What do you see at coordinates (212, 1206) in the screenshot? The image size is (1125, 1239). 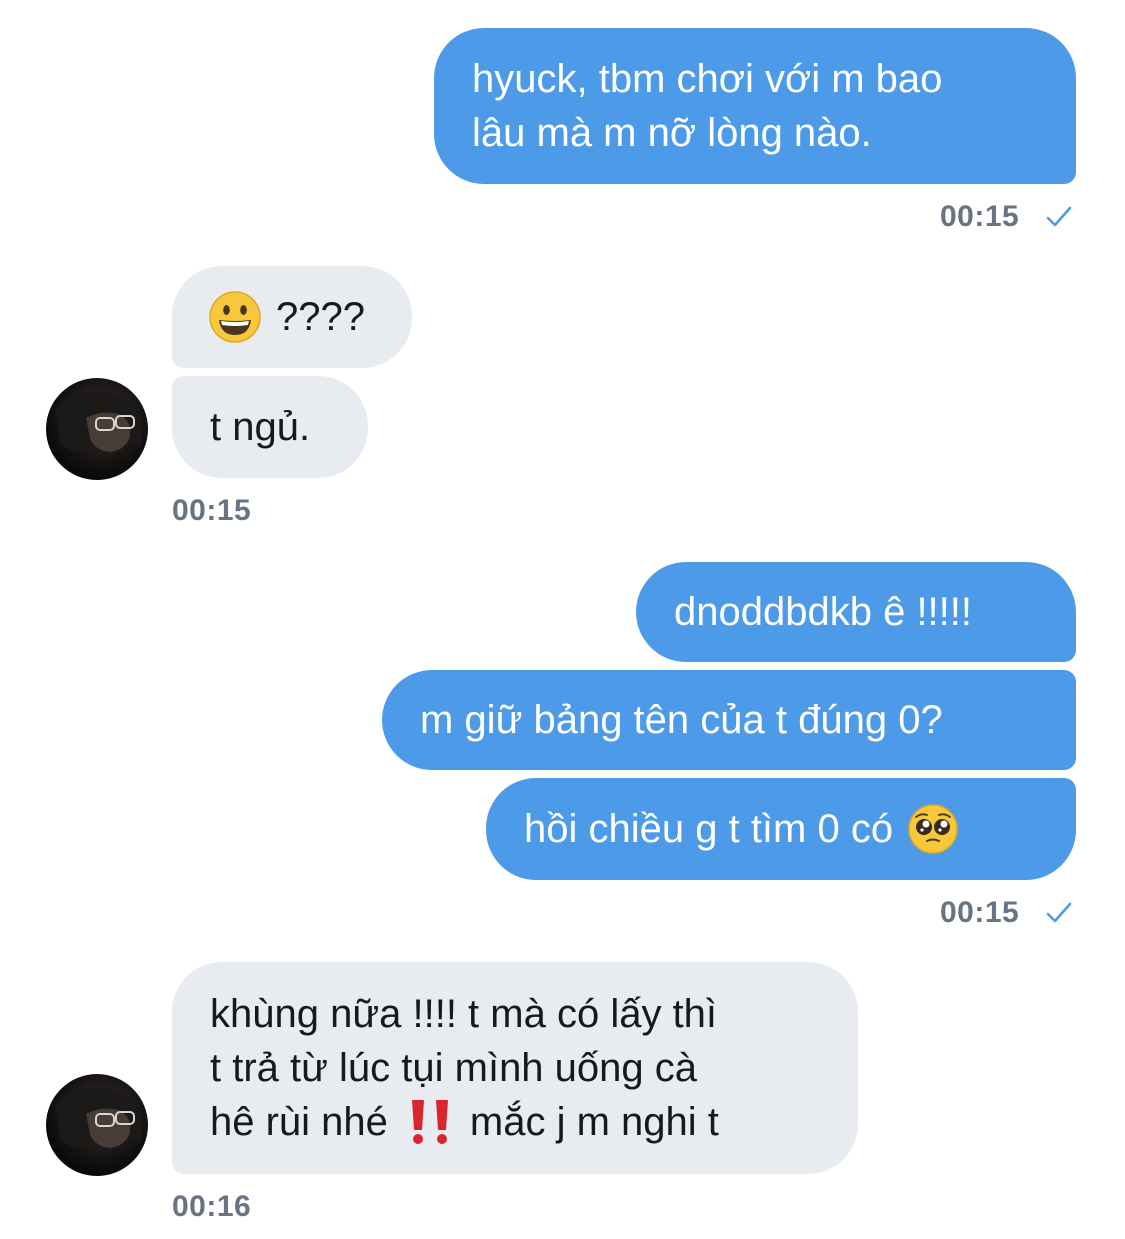 I see `message-timestamp: 00:16` at bounding box center [212, 1206].